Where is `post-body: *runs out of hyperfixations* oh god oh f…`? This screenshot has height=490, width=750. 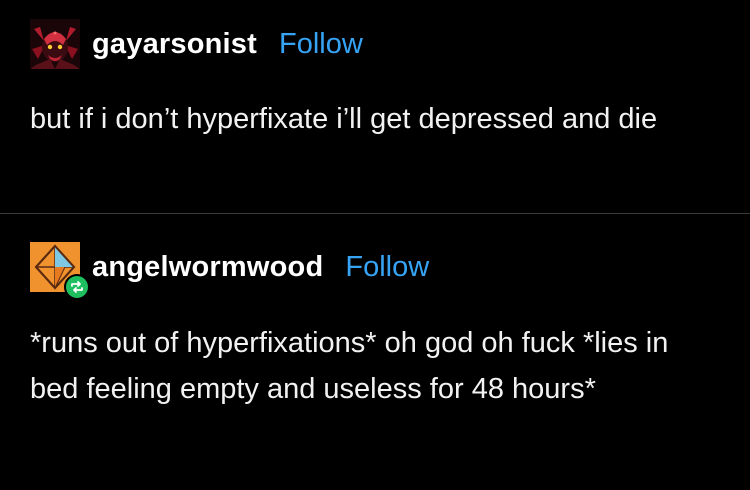 post-body: *runs out of hyperfixations* oh god oh f… is located at coordinates (349, 366).